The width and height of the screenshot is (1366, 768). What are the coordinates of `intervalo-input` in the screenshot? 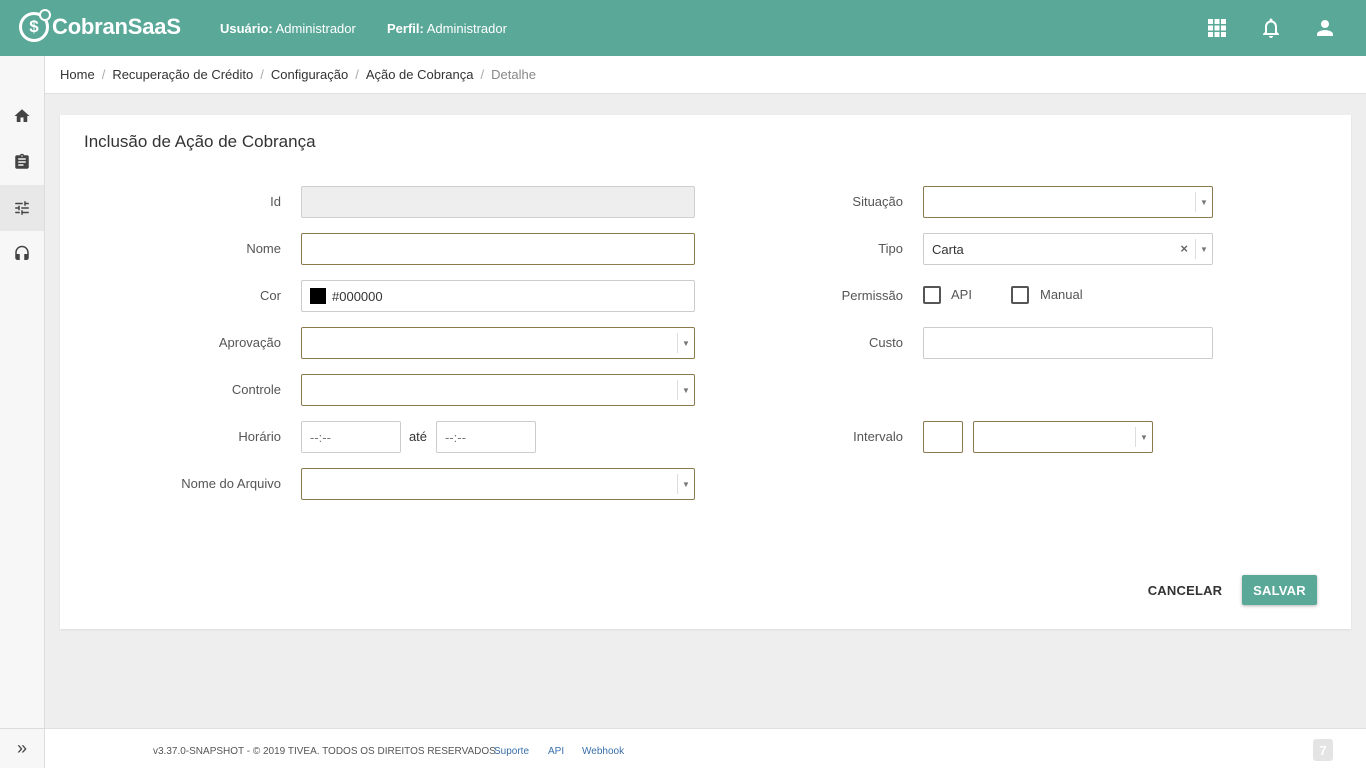 It's located at (943, 437).